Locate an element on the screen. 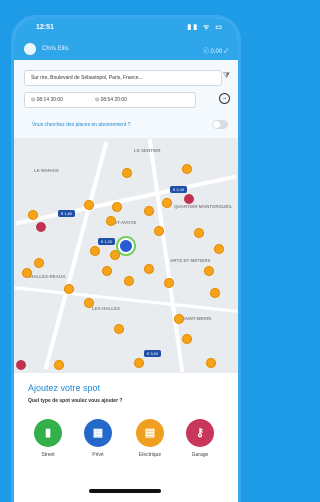  map-label: ST-AVOYE is located at coordinates (125, 222).